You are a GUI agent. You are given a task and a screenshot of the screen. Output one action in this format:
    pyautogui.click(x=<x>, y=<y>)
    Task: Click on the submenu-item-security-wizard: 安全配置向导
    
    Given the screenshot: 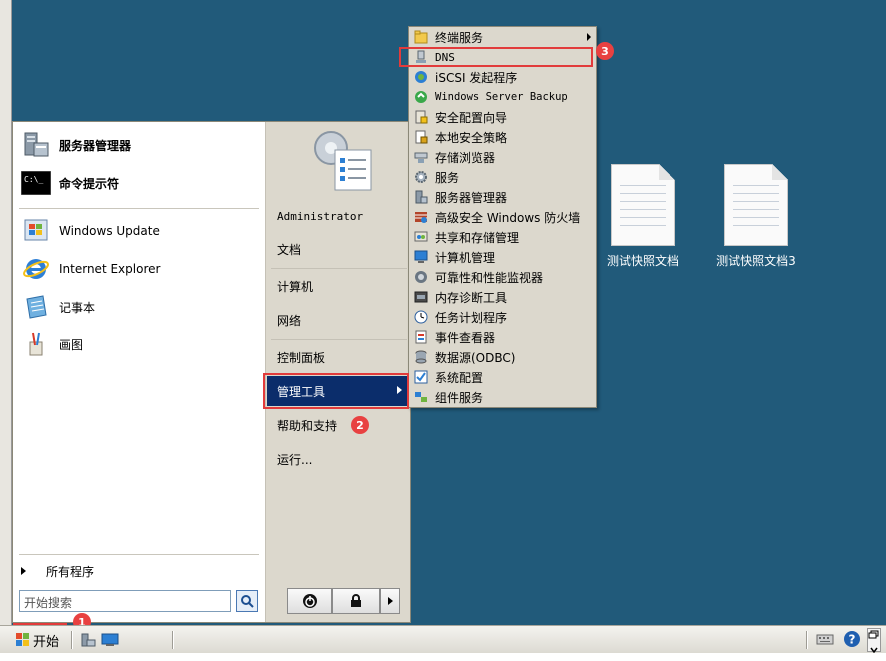 What is the action you would take?
    pyautogui.click(x=502, y=117)
    